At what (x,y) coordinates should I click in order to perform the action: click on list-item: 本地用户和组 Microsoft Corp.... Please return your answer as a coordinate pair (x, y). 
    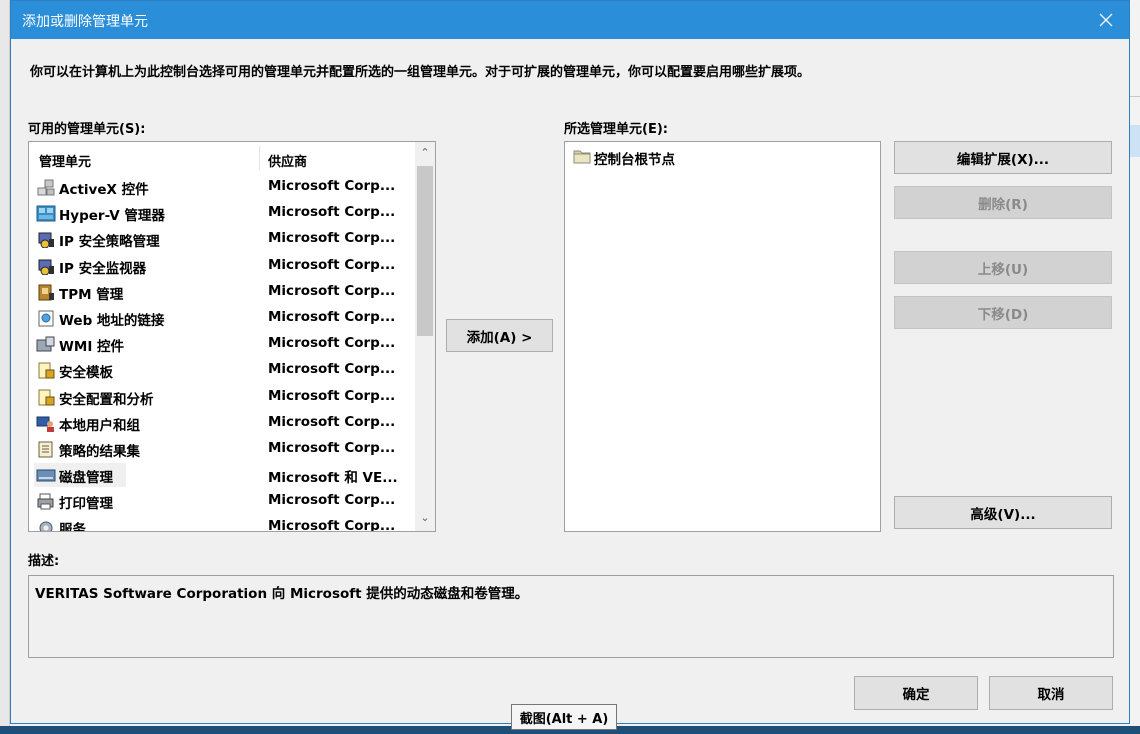
    Looking at the image, I should click on (222, 423).